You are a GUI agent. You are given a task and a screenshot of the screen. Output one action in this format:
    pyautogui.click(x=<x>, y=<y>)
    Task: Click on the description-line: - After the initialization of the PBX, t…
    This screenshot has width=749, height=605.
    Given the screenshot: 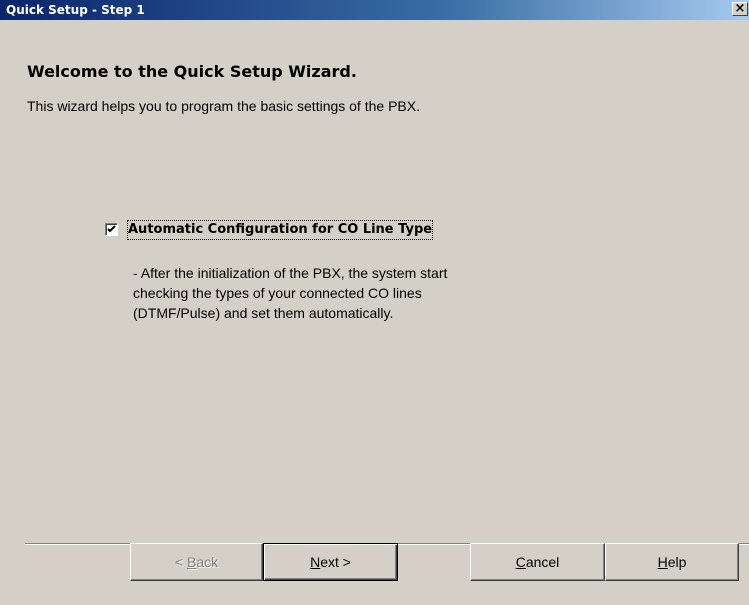 What is the action you would take?
    pyautogui.click(x=290, y=273)
    